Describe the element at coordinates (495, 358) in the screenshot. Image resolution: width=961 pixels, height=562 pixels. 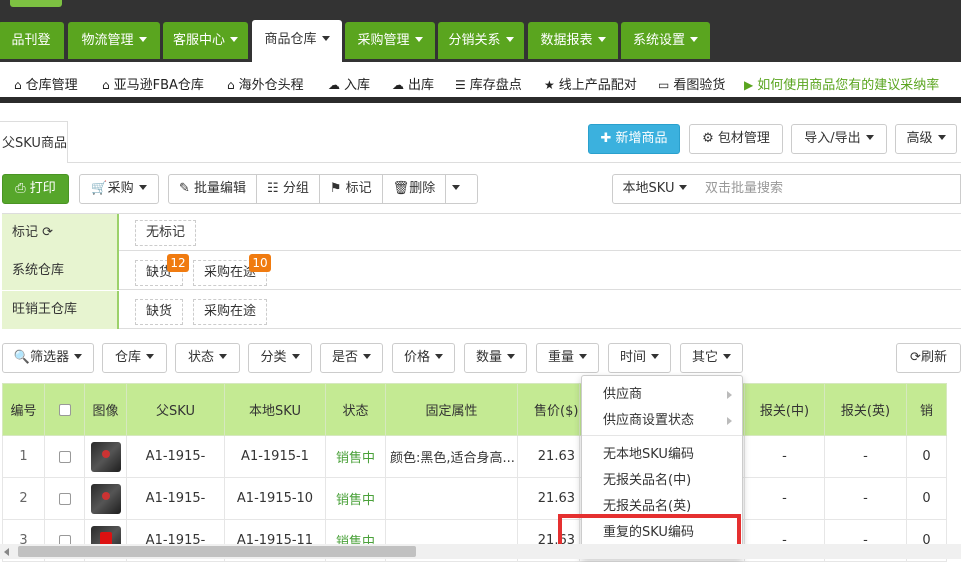
I see `quantity-dropdown: 数量` at that location.